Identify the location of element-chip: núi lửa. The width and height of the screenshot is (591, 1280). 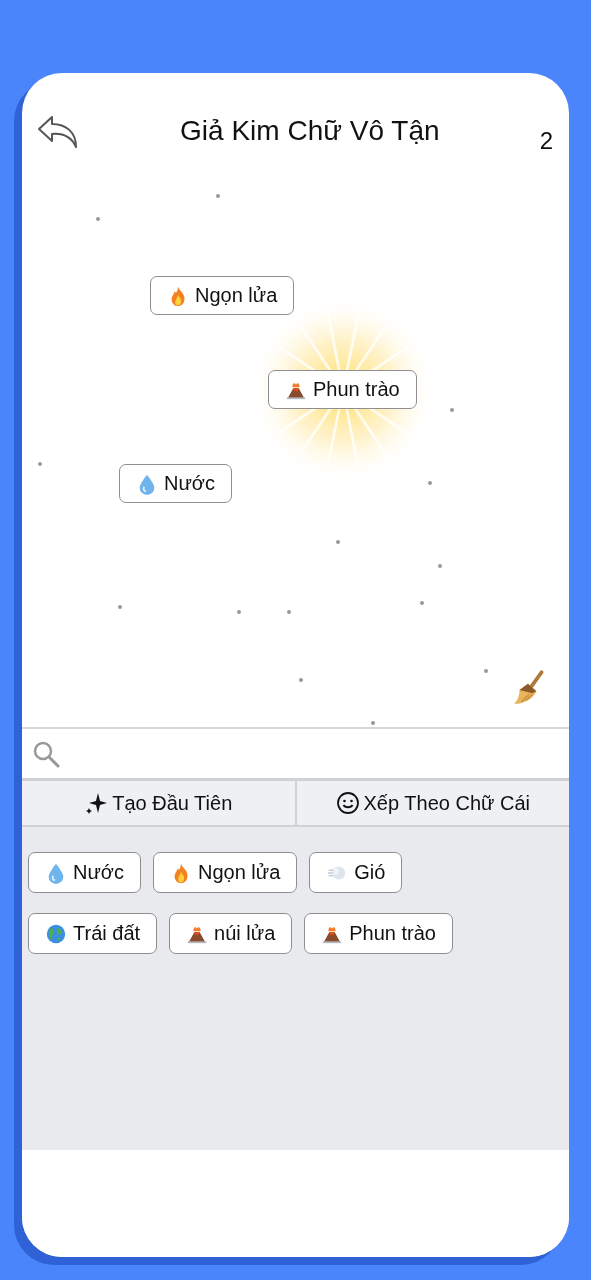
(231, 933).